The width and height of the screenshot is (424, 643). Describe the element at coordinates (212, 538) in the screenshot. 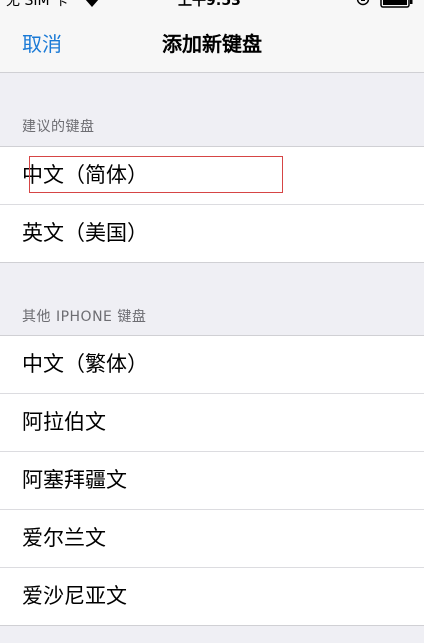

I see `keyboard-item-irish: 爱尔兰文` at that location.